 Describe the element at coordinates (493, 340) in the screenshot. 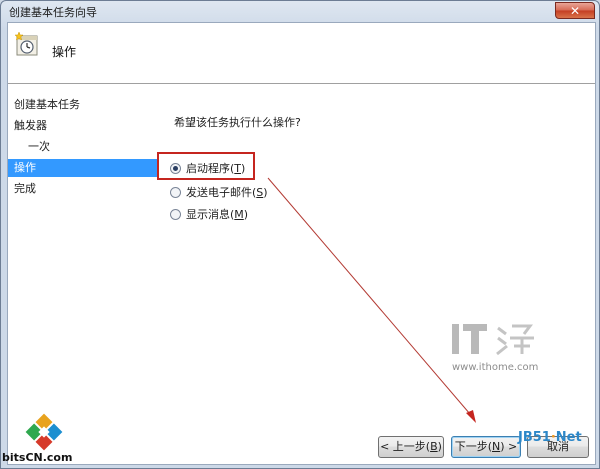

I see `ithome-logo` at that location.